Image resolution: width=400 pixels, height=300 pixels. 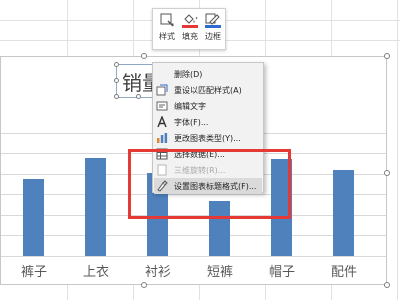 I want to click on fill-color-swatch, so click(x=190, y=26).